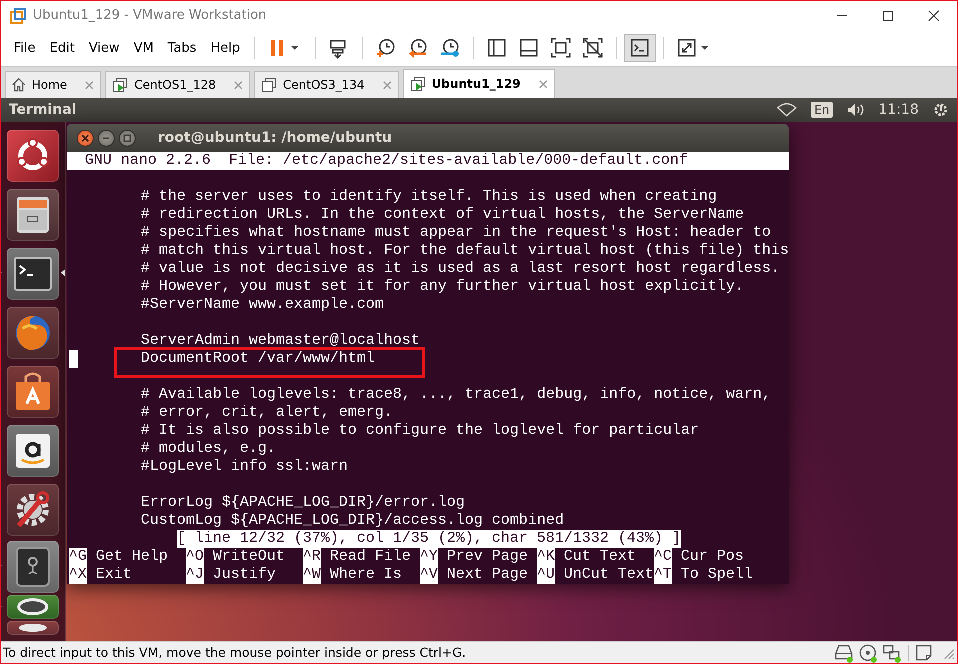 This screenshot has width=958, height=664. I want to click on shortcut-label: Get Help, so click(131, 557).